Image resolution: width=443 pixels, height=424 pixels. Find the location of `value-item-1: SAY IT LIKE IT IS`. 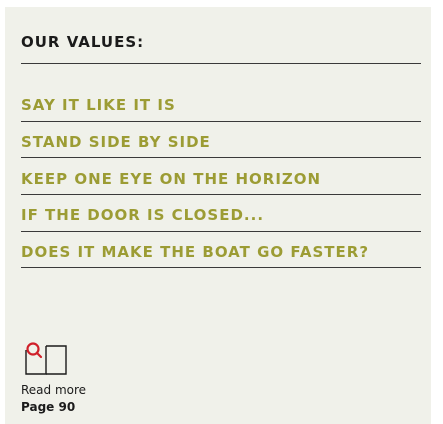

value-item-1: SAY IT LIKE IT IS is located at coordinates (98, 105).